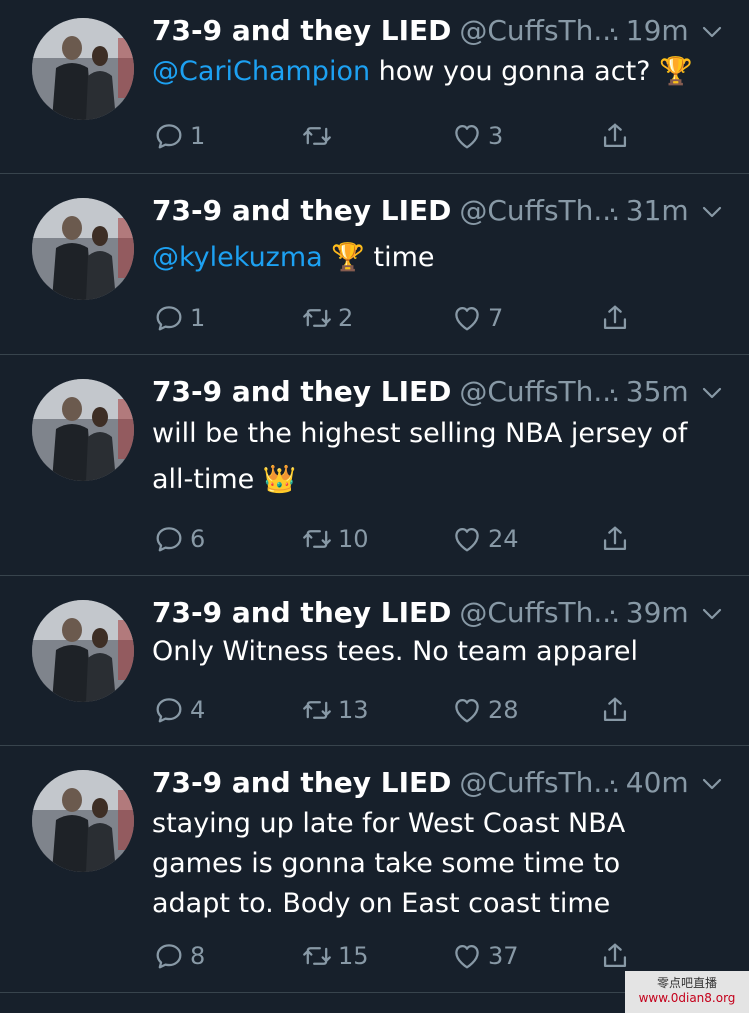  What do you see at coordinates (353, 539) in the screenshot?
I see `retweet-count: 10` at bounding box center [353, 539].